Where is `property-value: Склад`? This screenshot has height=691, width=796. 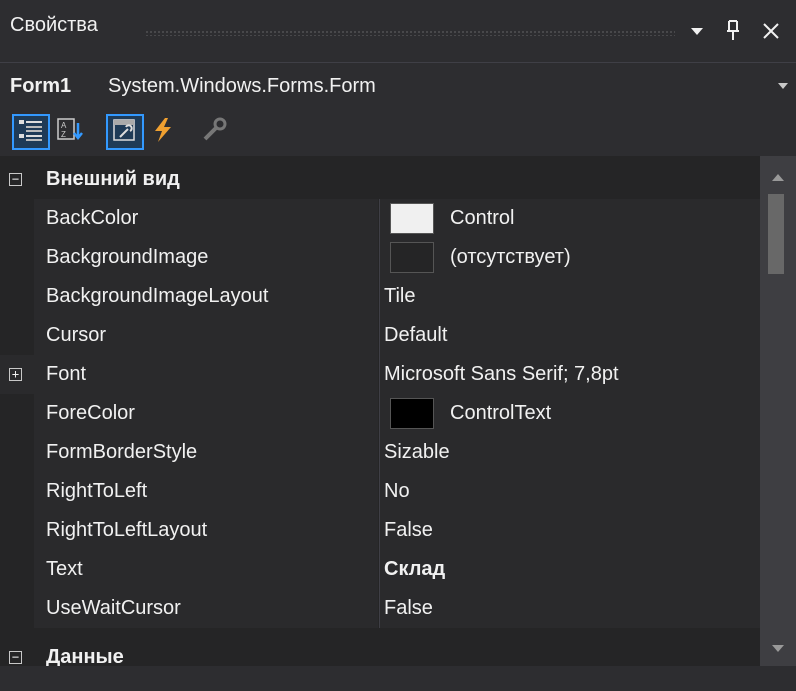 property-value: Склад is located at coordinates (572, 569).